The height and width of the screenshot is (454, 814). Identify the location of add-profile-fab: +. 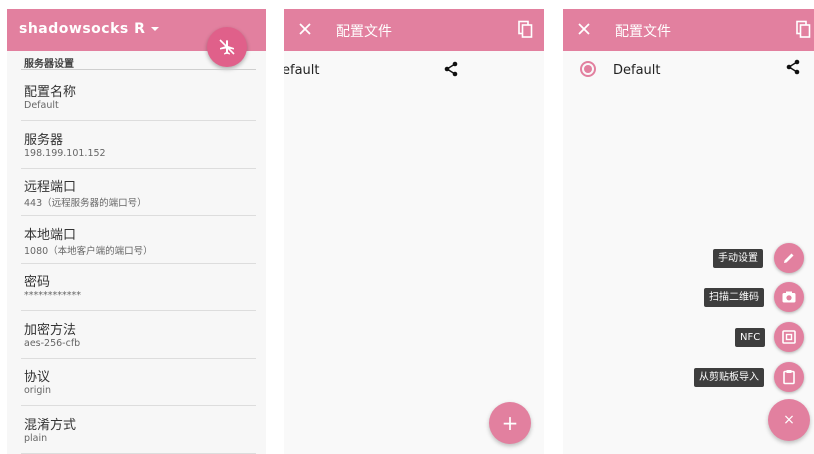
(510, 423).